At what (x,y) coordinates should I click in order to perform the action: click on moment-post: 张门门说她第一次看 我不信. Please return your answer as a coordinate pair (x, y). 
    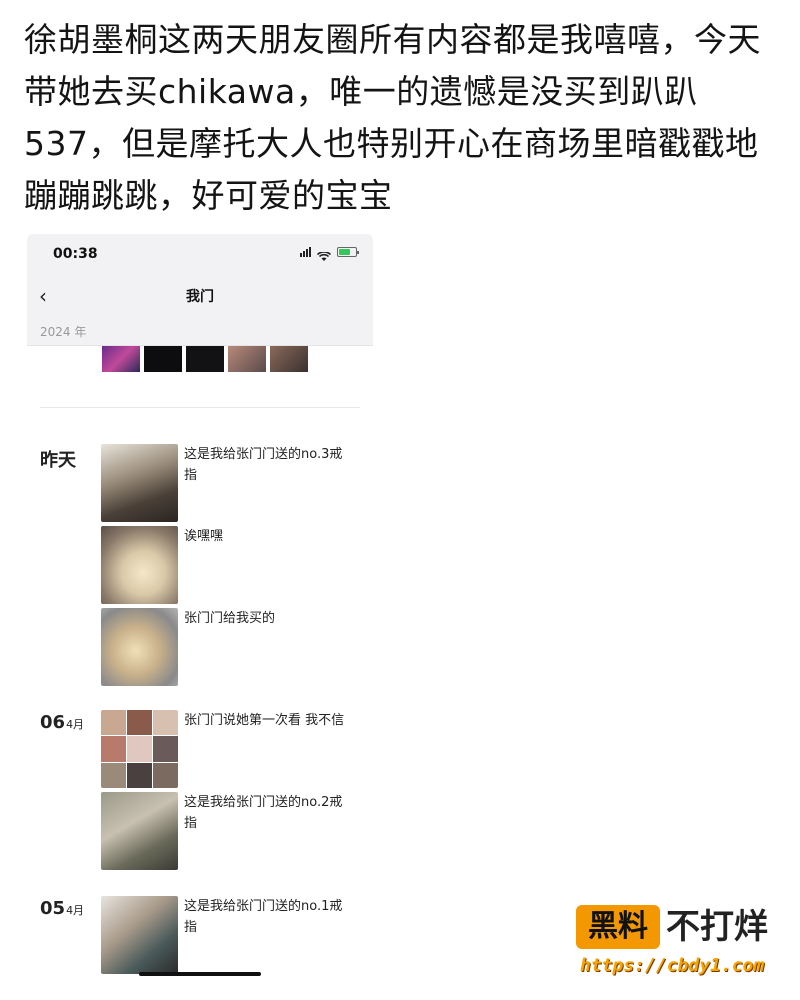
    Looking at the image, I should click on (231, 749).